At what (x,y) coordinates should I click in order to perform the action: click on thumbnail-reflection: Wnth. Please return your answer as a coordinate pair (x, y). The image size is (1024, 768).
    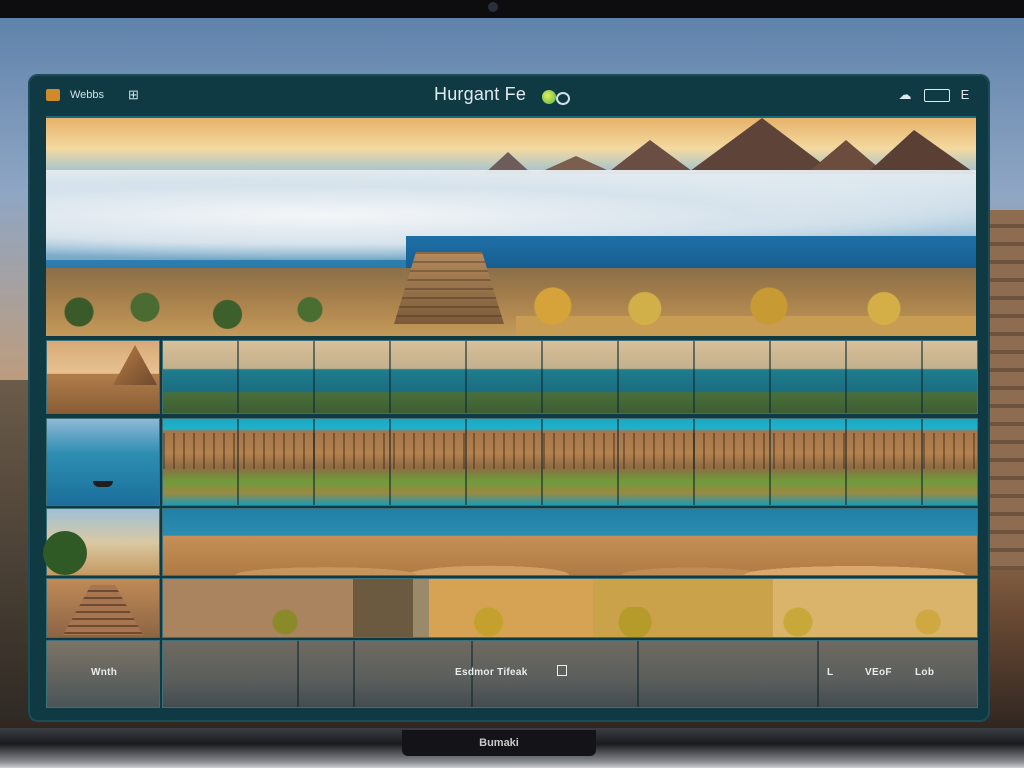
    Looking at the image, I should click on (103, 674).